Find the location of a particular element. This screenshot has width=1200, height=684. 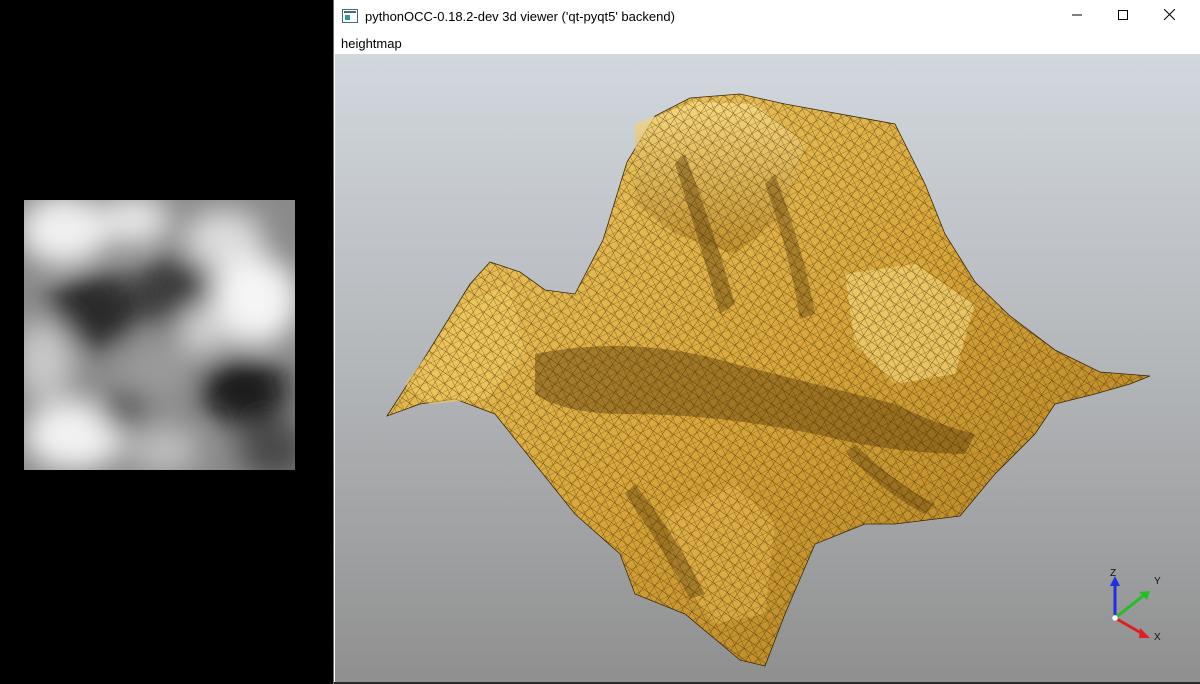

menu-bar: heightmap is located at coordinates (767, 43).